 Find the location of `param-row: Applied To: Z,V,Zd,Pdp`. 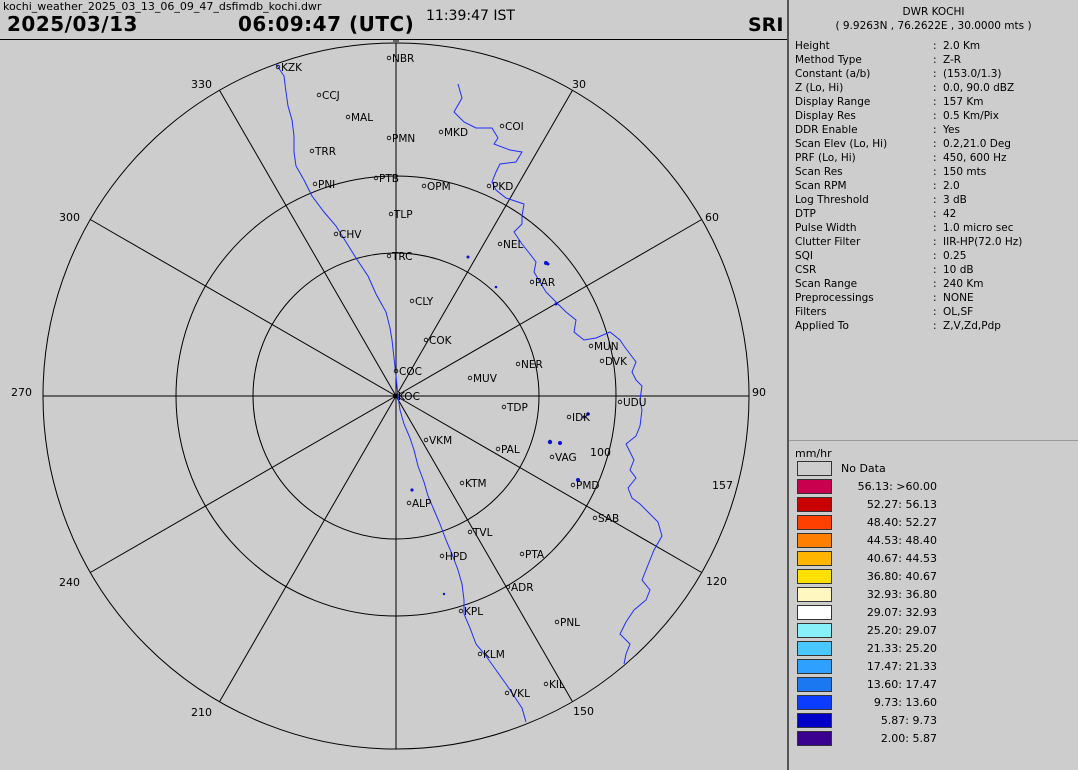

param-row: Applied To: Z,V,Zd,Pdp is located at coordinates (936, 327).